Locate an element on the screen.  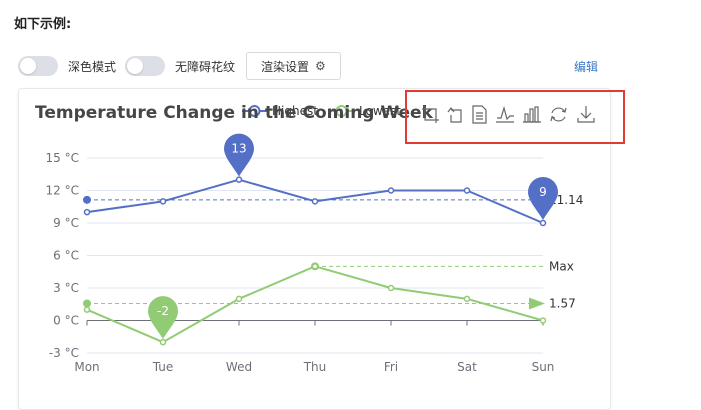
gear-icon: ⚙ is located at coordinates (320, 66).